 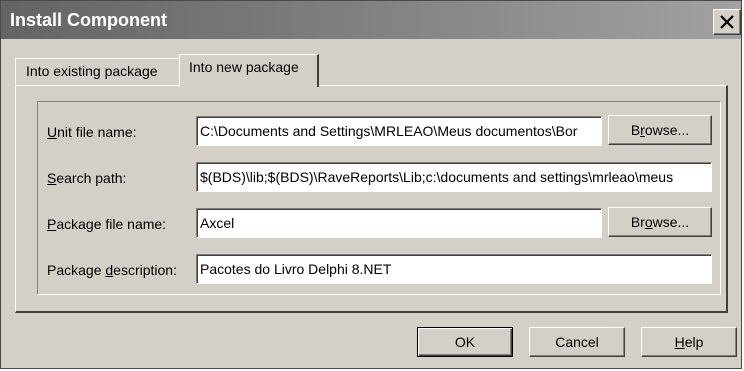 What do you see at coordinates (371, 63) in the screenshot?
I see `tab-strip: Into existing package Into new package` at bounding box center [371, 63].